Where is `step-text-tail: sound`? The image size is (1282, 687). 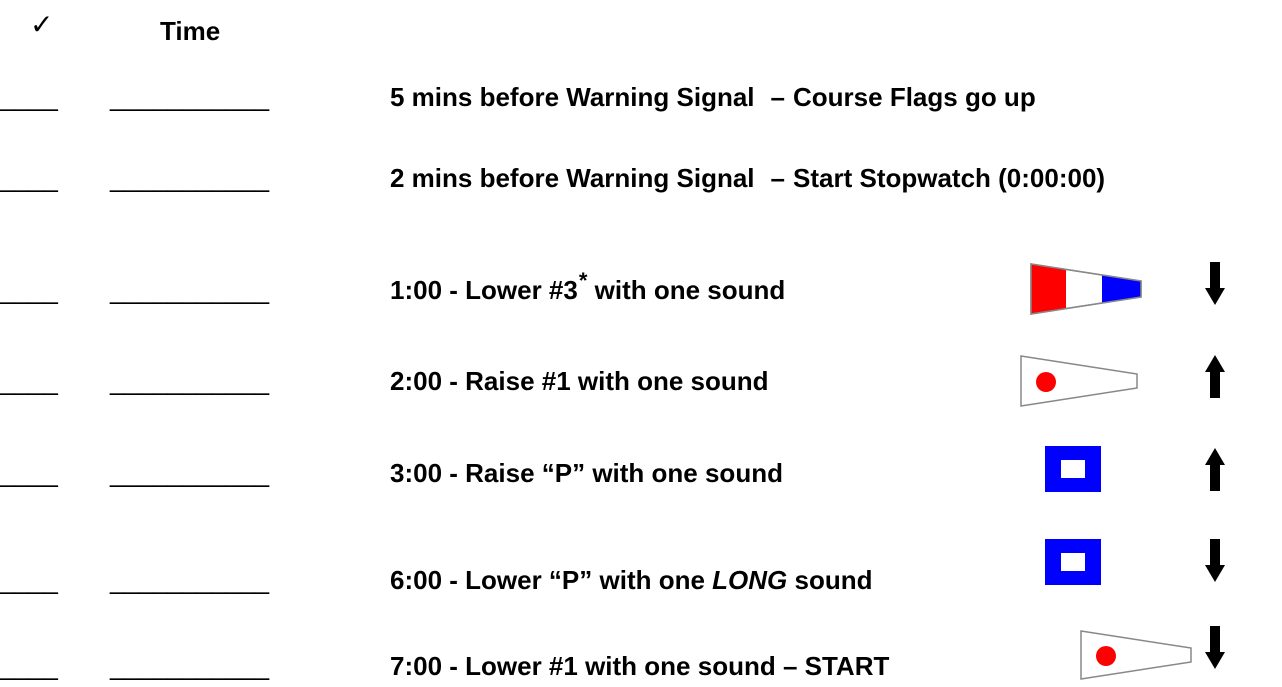
step-text-tail: sound is located at coordinates (830, 580).